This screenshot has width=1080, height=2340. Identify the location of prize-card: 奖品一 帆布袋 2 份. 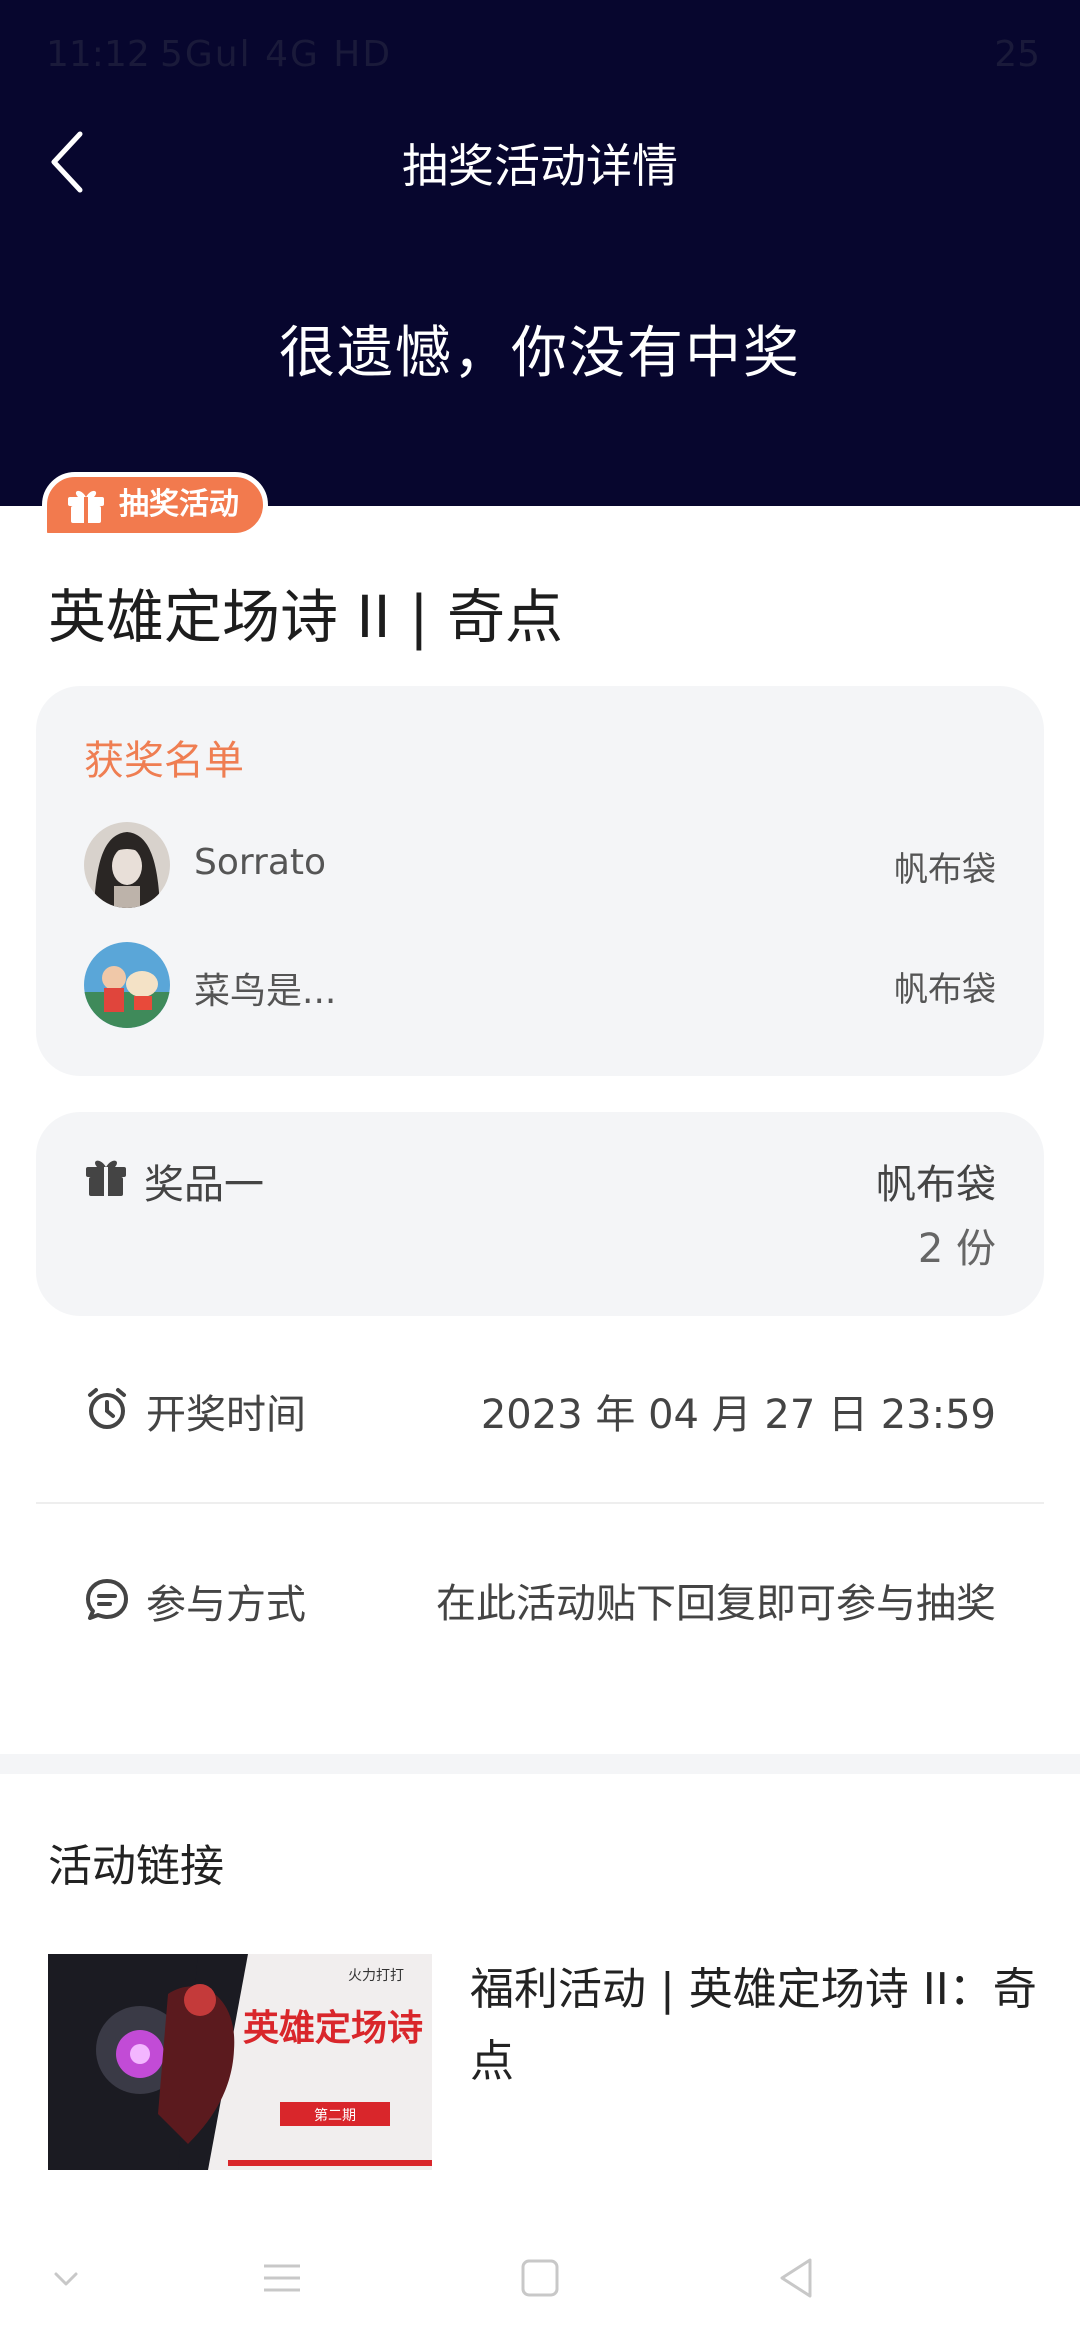
(540, 1214).